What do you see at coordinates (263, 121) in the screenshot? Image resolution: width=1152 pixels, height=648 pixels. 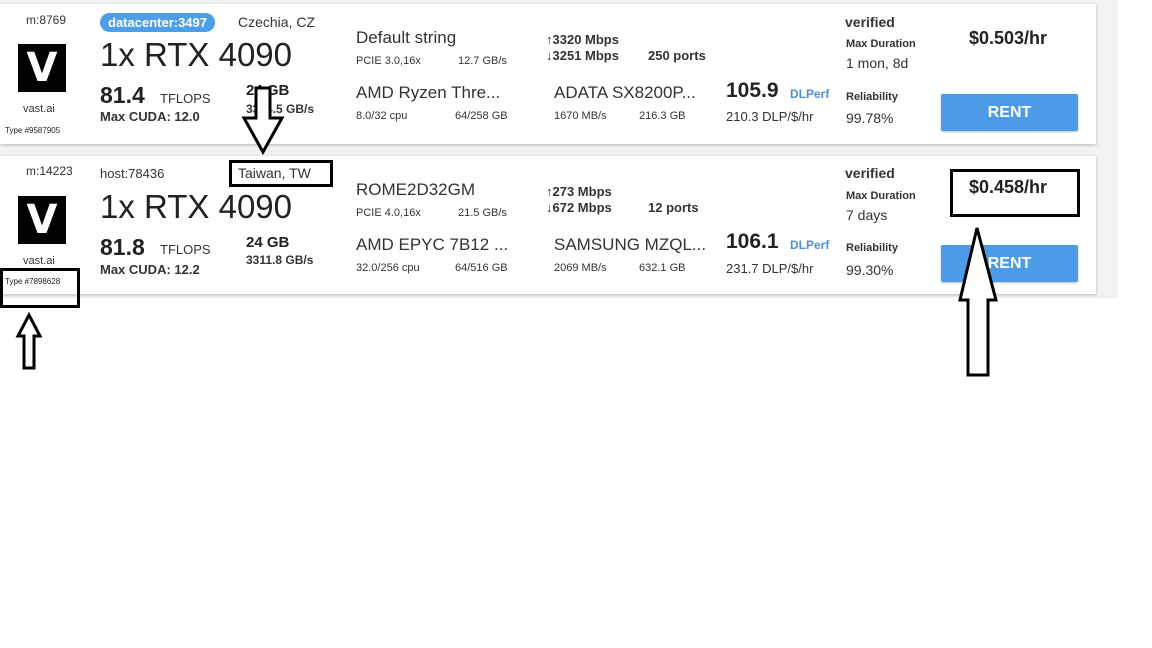 I see `annotation-arrow-down-icon` at bounding box center [263, 121].